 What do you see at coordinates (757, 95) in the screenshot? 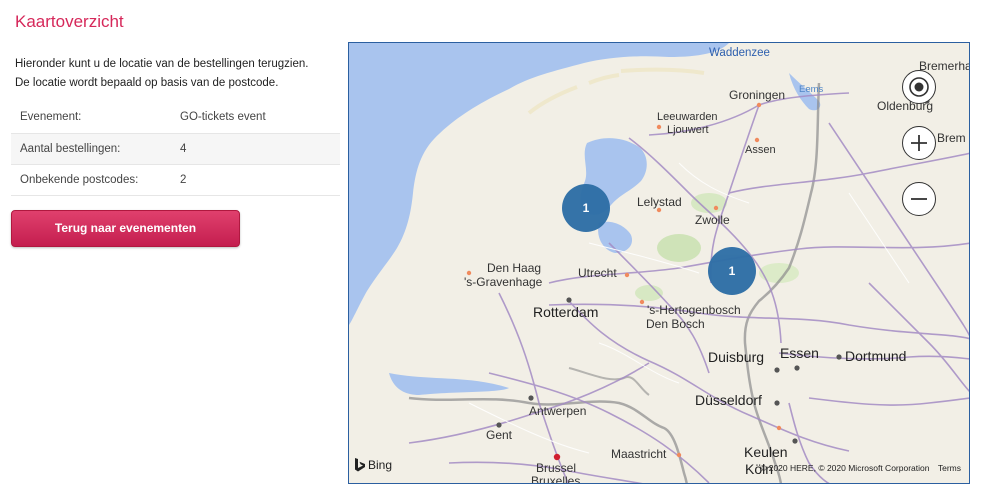
I see `label-groningen: Groningen` at bounding box center [757, 95].